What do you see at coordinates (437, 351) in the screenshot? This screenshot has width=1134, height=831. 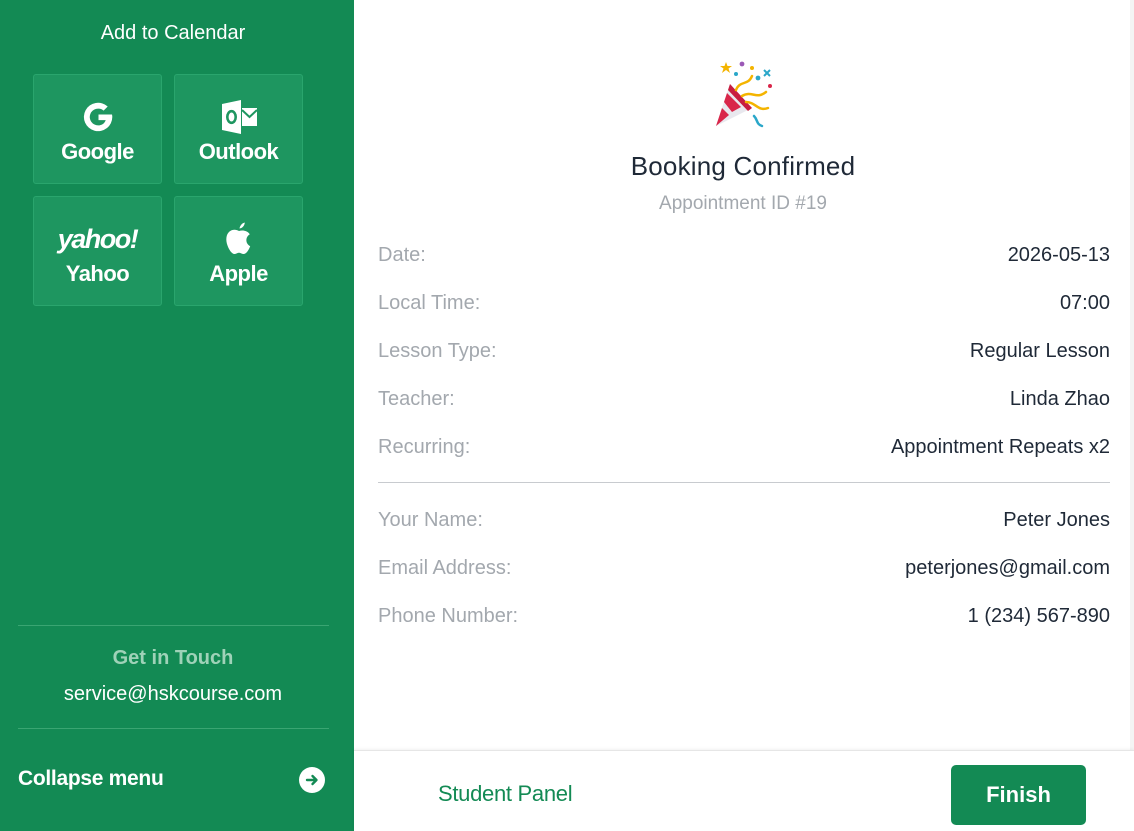 I see `detail-label: Lesson Type:` at bounding box center [437, 351].